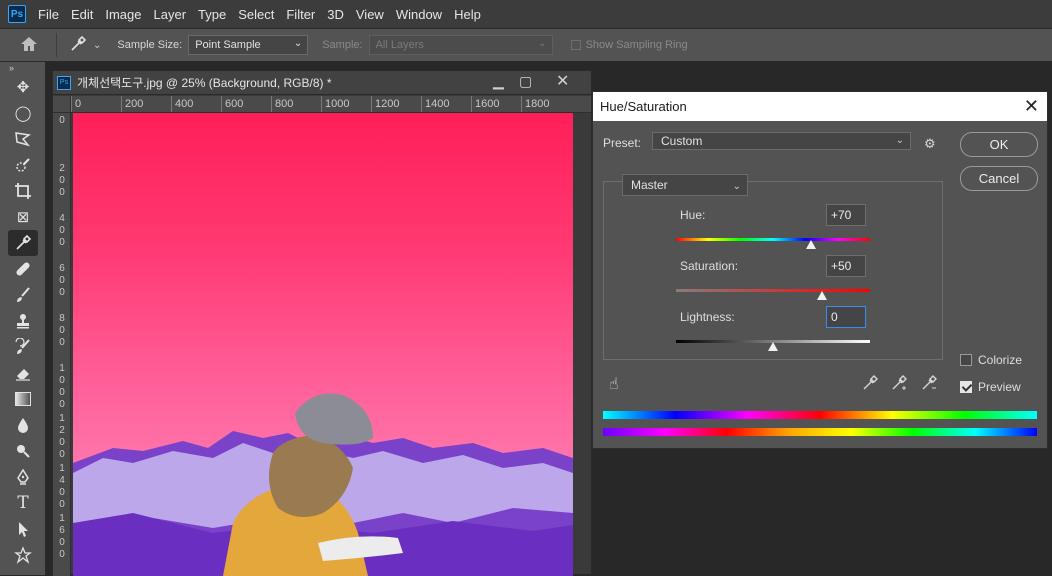 This screenshot has height=576, width=1052. Describe the element at coordinates (614, 384) in the screenshot. I see `targeted-adjustment-hand-icon: ☝` at that location.